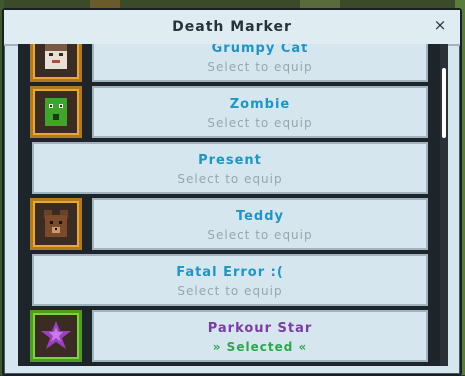 This screenshot has width=465, height=376. I want to click on dialog-title: Death Marker, so click(232, 27).